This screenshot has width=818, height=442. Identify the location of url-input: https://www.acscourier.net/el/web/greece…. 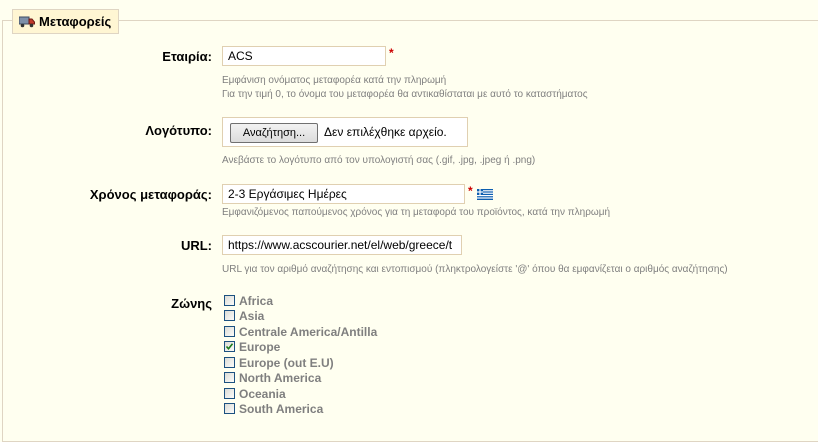
(342, 245).